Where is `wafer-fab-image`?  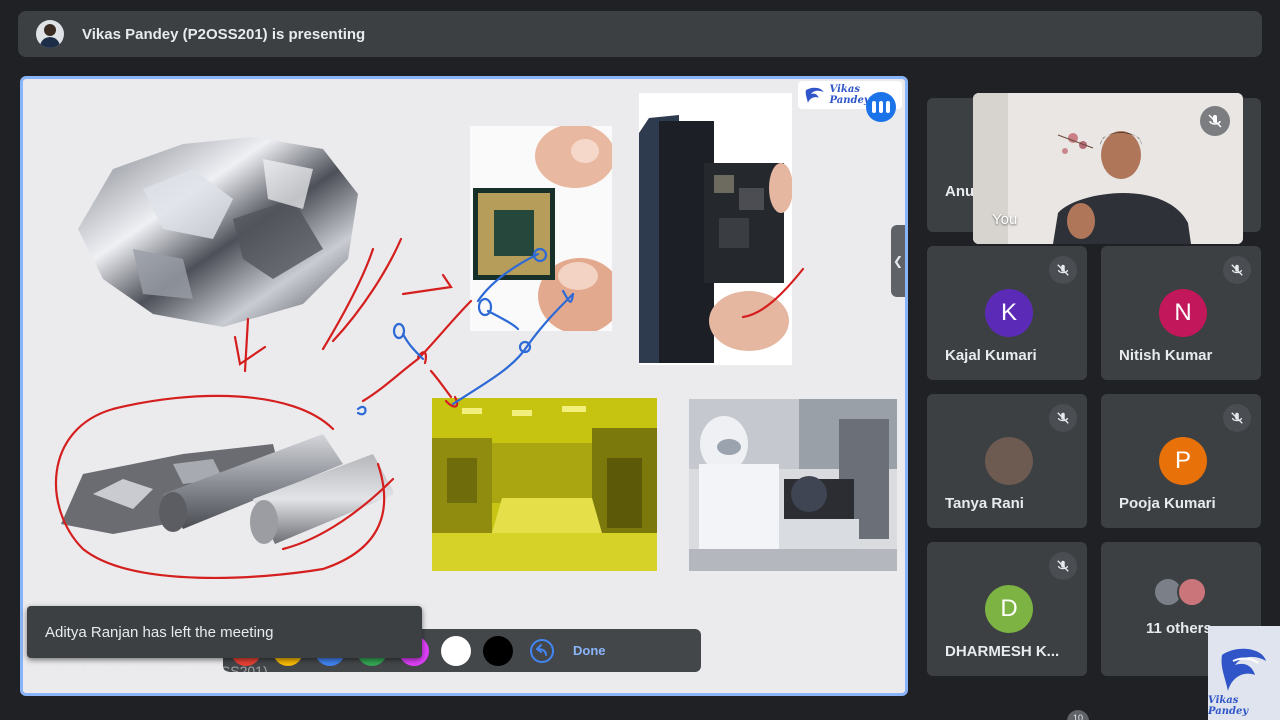 wafer-fab-image is located at coordinates (793, 485).